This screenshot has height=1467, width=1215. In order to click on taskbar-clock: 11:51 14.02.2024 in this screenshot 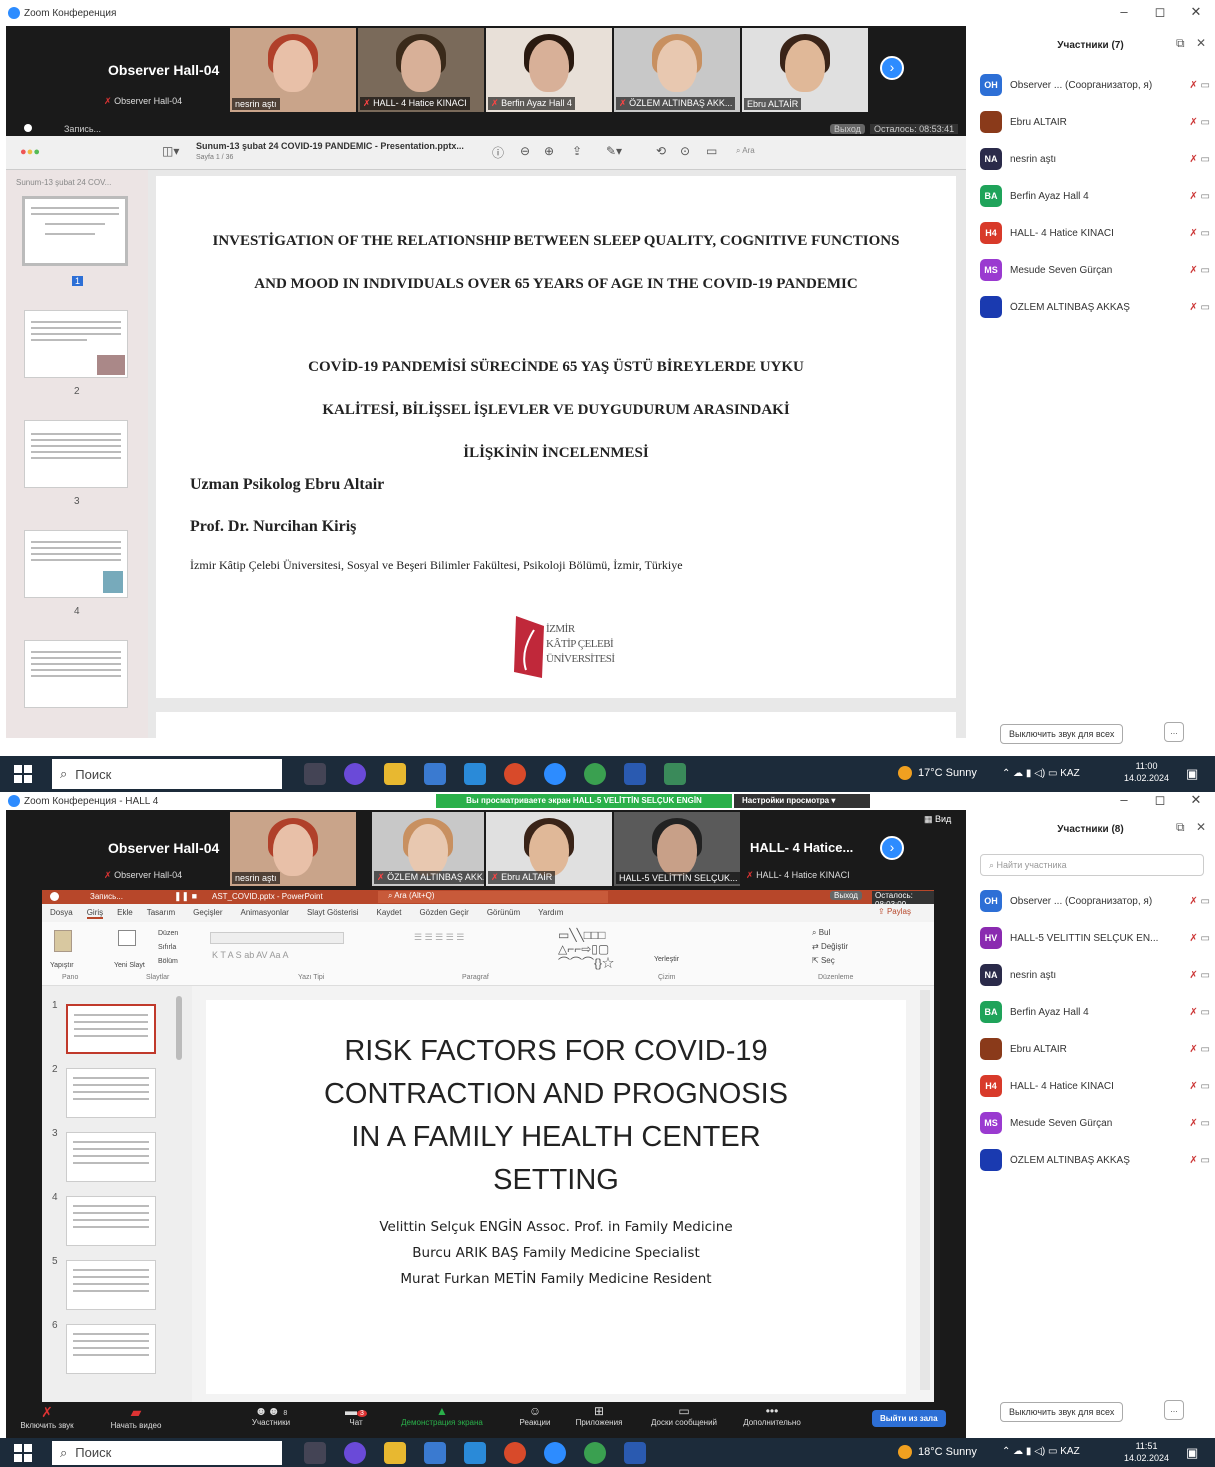, I will do `click(1146, 1452)`.